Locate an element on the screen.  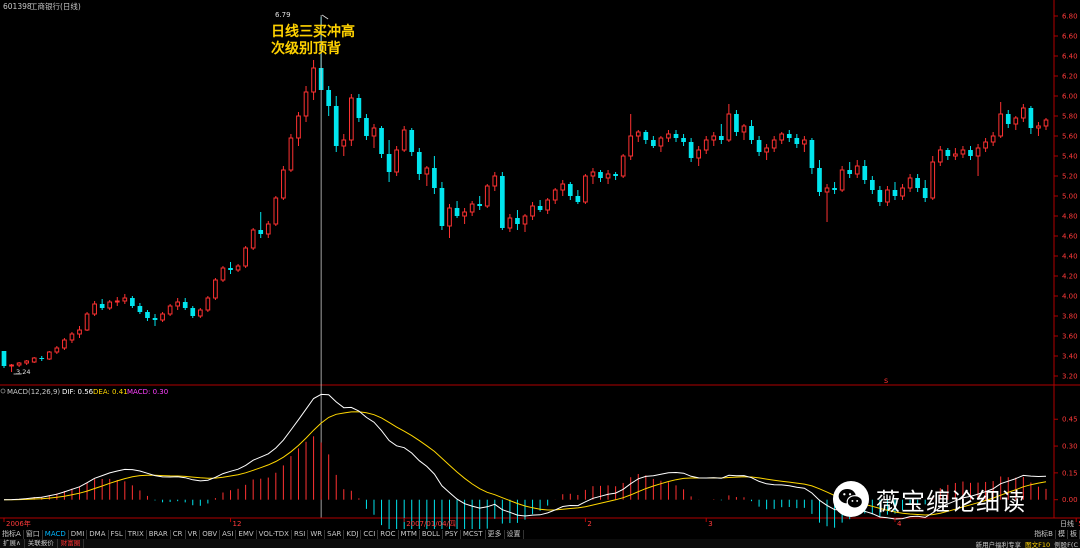
bottom-tab: 扩展∧ is located at coordinates (12, 543).